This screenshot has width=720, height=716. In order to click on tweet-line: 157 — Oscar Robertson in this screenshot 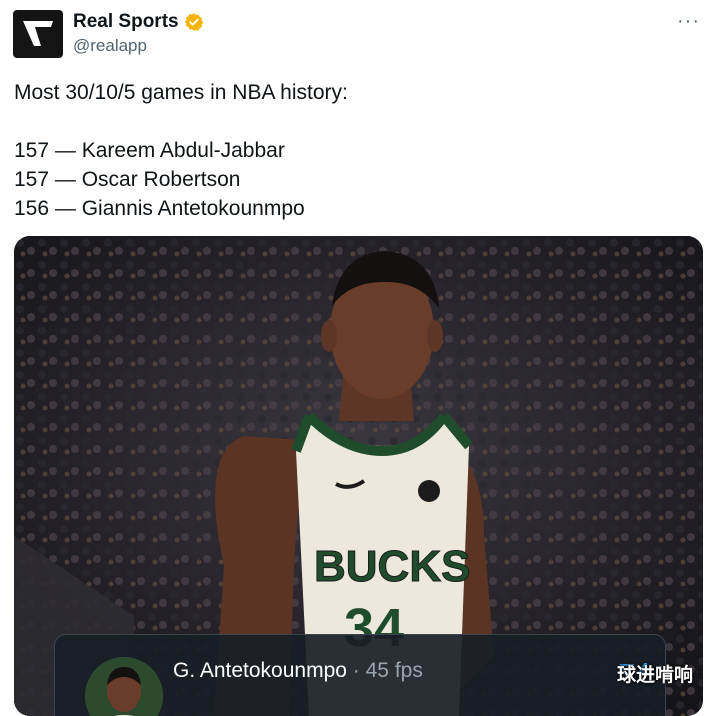, I will do `click(127, 179)`.